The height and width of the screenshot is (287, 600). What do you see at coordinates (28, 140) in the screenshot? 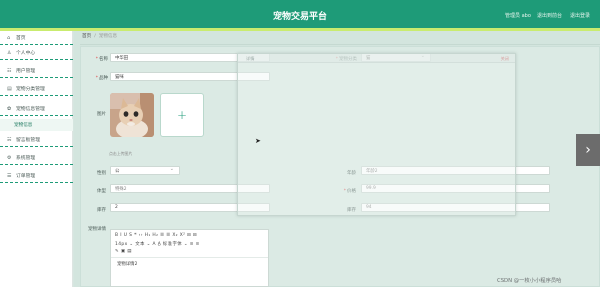
I see `sidebar-item-label: 留言板管理` at bounding box center [28, 140].